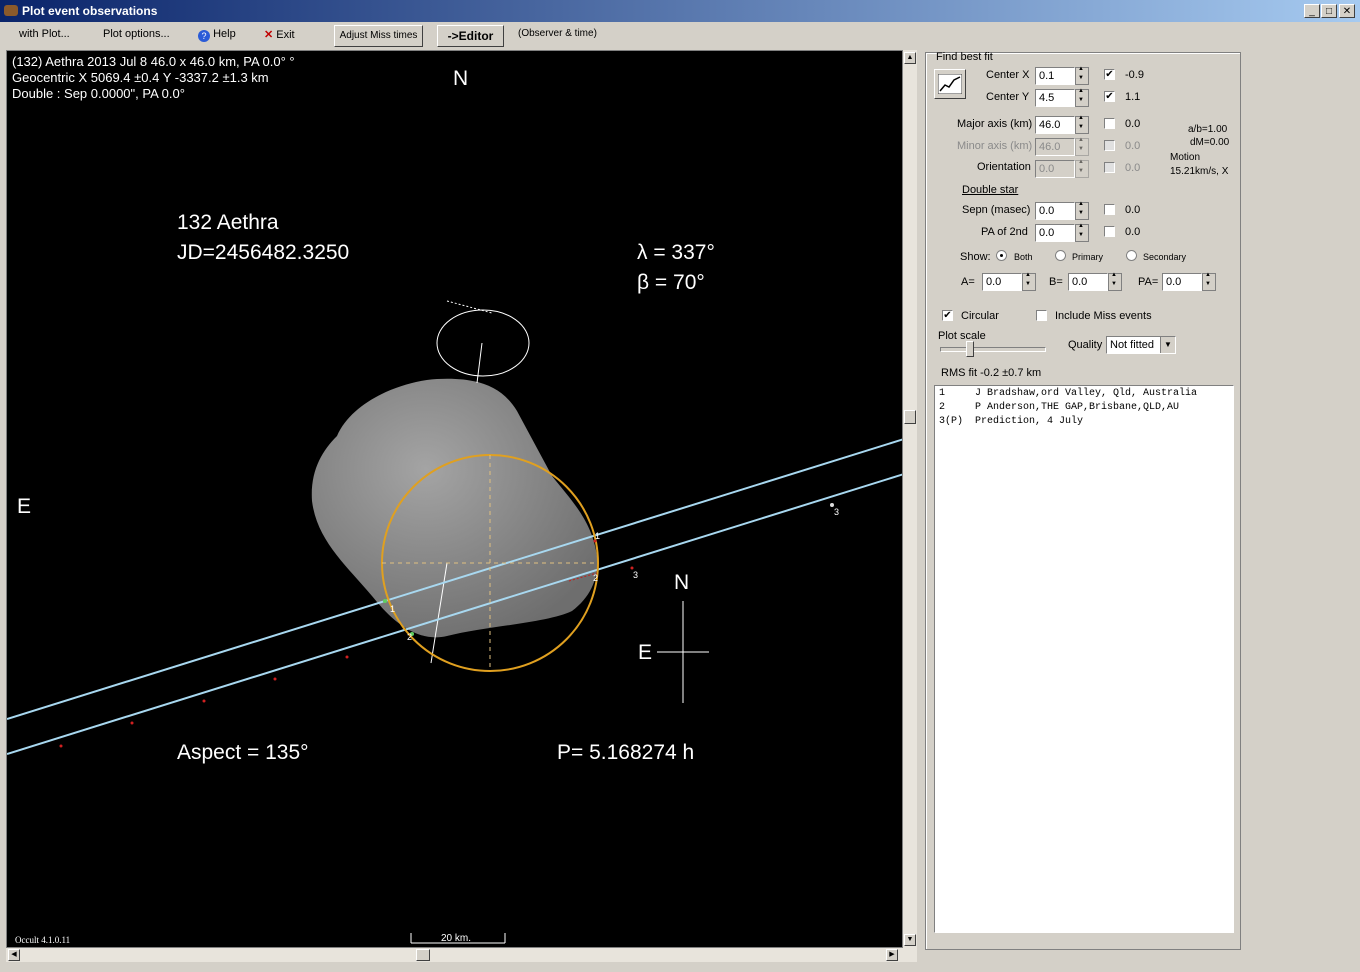 Image resolution: width=1360 pixels, height=972 pixels. What do you see at coordinates (1133, 124) in the screenshot?
I see `major-axis-result: 0.0` at bounding box center [1133, 124].